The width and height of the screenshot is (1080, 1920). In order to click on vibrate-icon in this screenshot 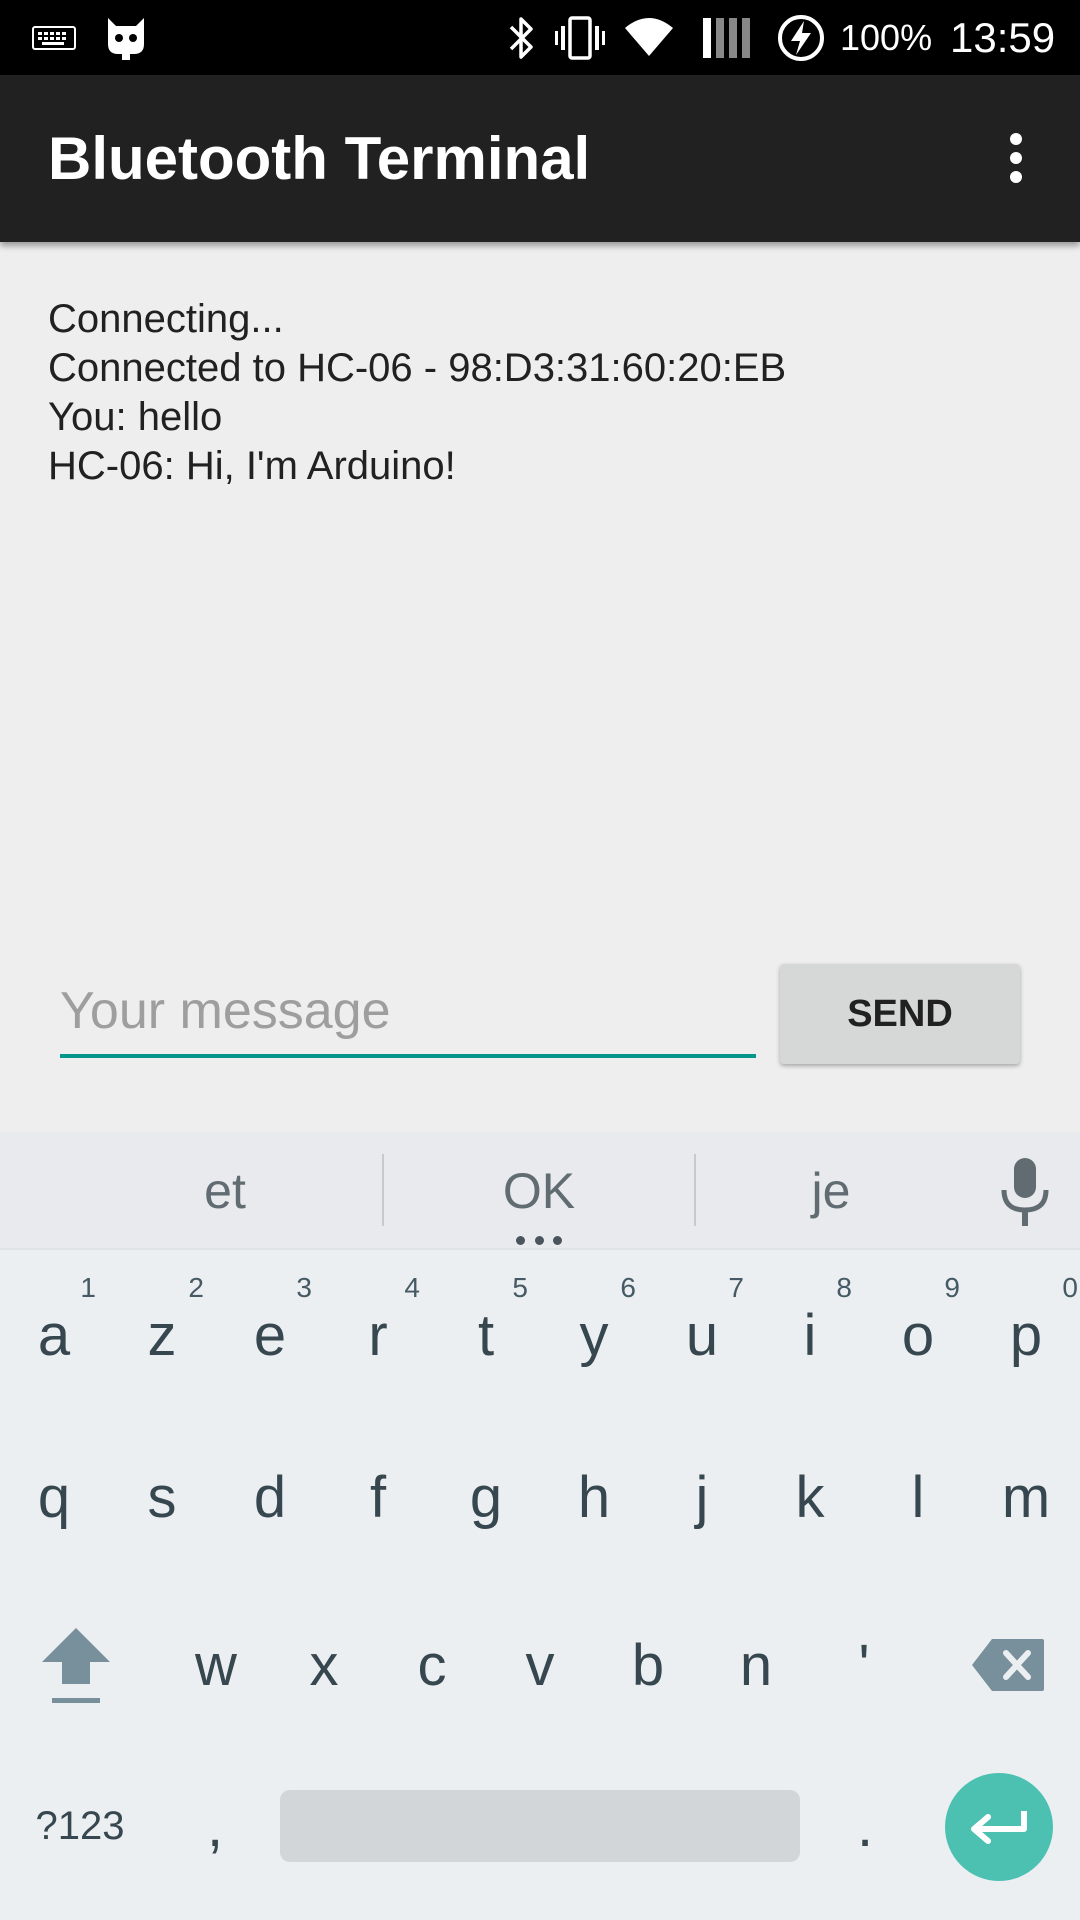, I will do `click(580, 37)`.